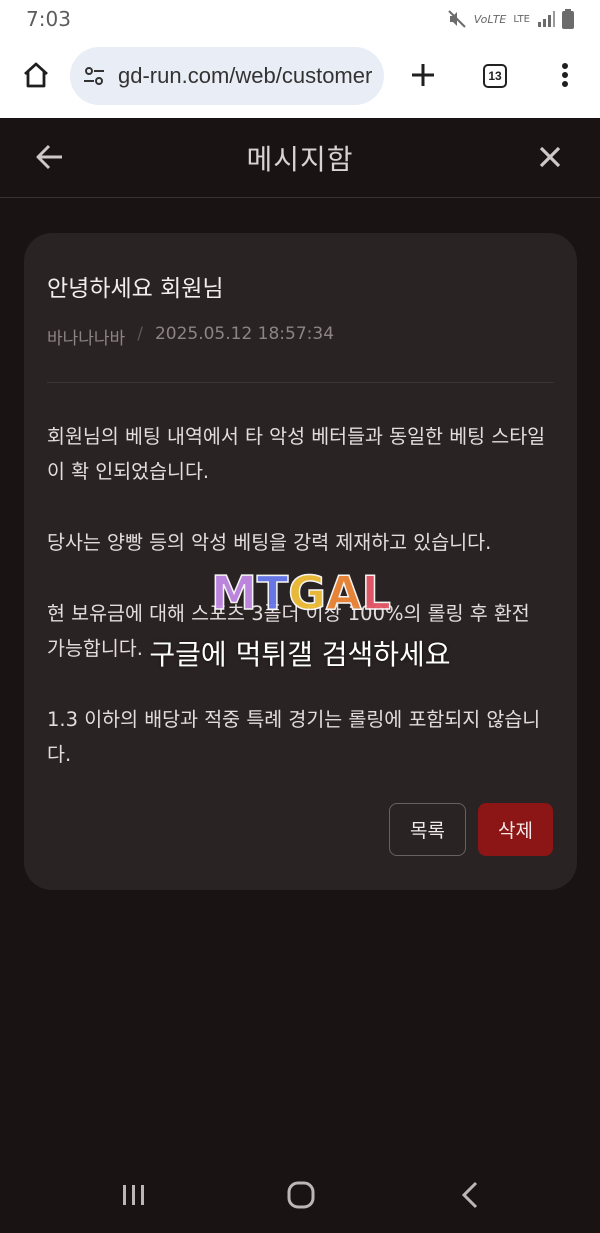 This screenshot has height=1233, width=600. I want to click on signal-icon, so click(546, 19).